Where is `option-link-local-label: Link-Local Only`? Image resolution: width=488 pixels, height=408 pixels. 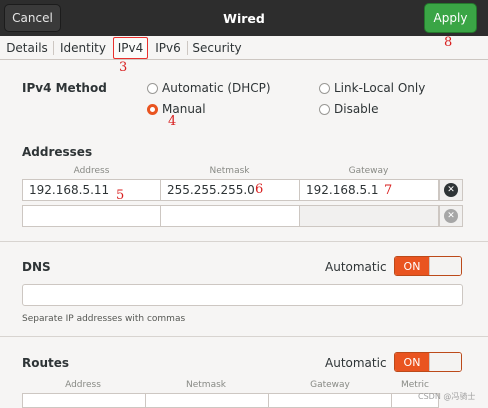
option-link-local-label: Link-Local Only is located at coordinates (379, 88).